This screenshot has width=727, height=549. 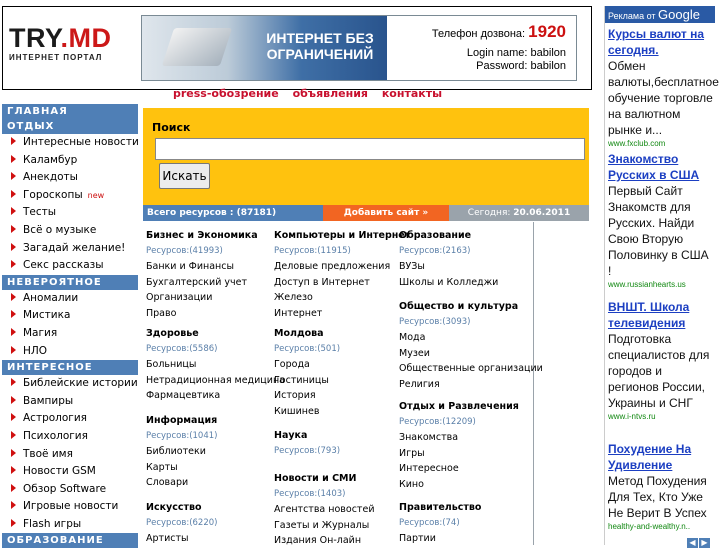 I want to click on category-link: Кино, so click(x=459, y=485).